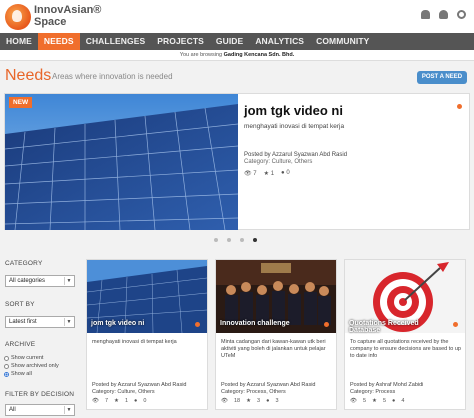 The image size is (474, 418). I want to click on category-select: All categories ▼, so click(40, 281).